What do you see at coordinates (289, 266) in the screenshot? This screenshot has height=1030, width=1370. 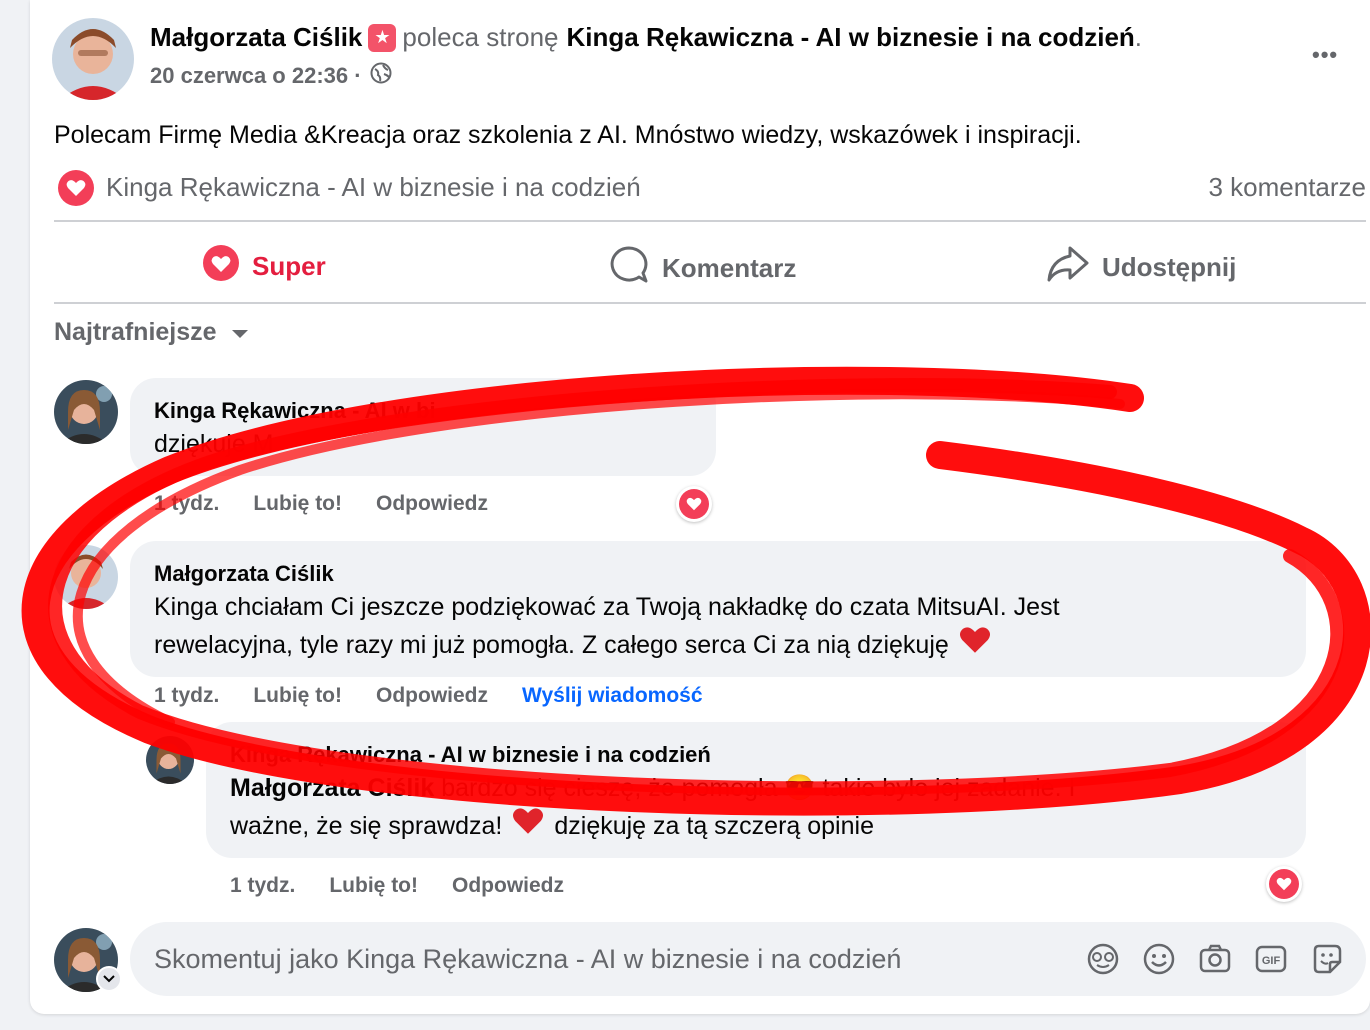 I see `like-label: Super` at bounding box center [289, 266].